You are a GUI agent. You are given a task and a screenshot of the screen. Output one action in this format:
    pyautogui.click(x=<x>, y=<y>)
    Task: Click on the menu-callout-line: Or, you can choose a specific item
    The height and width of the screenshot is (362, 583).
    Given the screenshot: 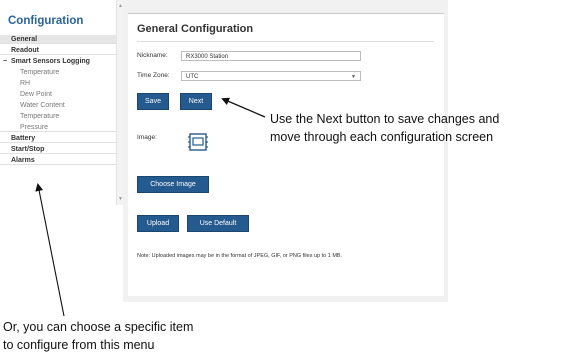 What is the action you would take?
    pyautogui.click(x=98, y=327)
    